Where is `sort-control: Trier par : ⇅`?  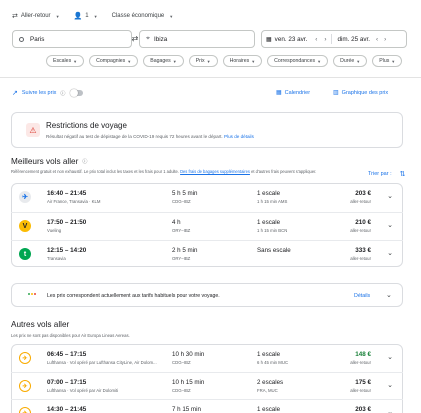
sort-control: Trier par : ⇅ is located at coordinates (387, 174).